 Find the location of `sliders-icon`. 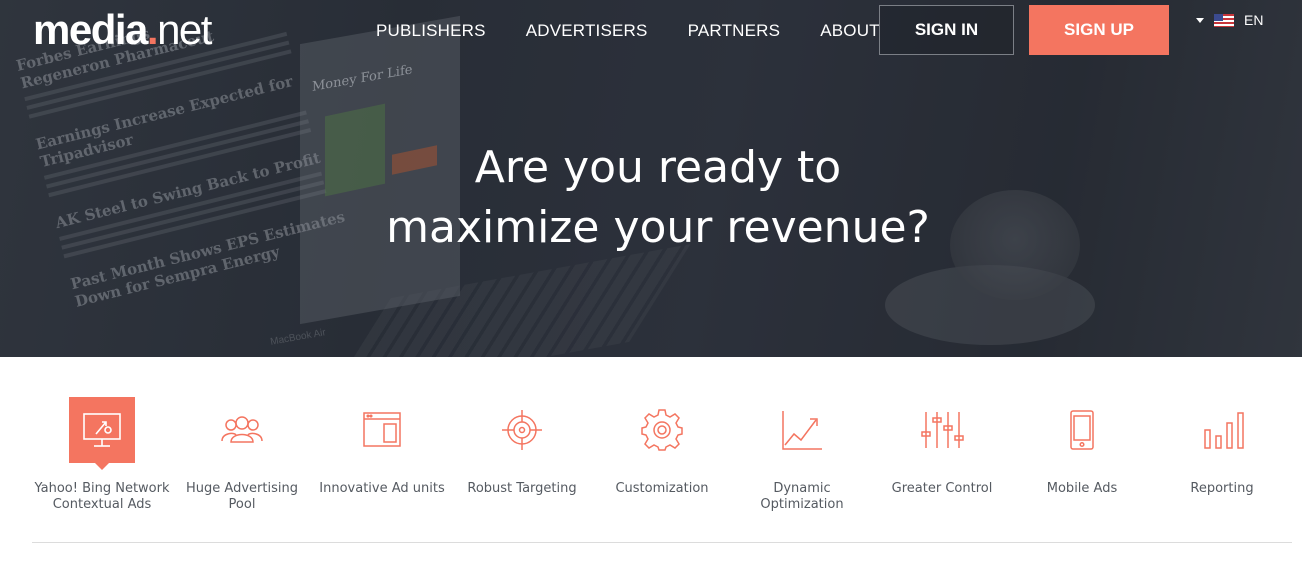

sliders-icon is located at coordinates (942, 430).